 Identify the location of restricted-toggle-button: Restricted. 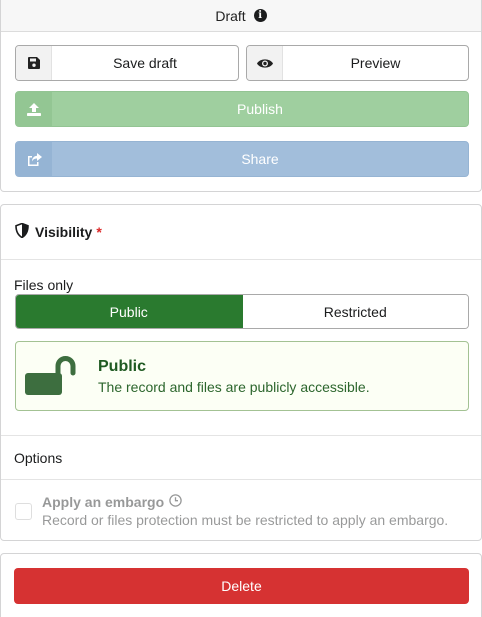
(355, 311).